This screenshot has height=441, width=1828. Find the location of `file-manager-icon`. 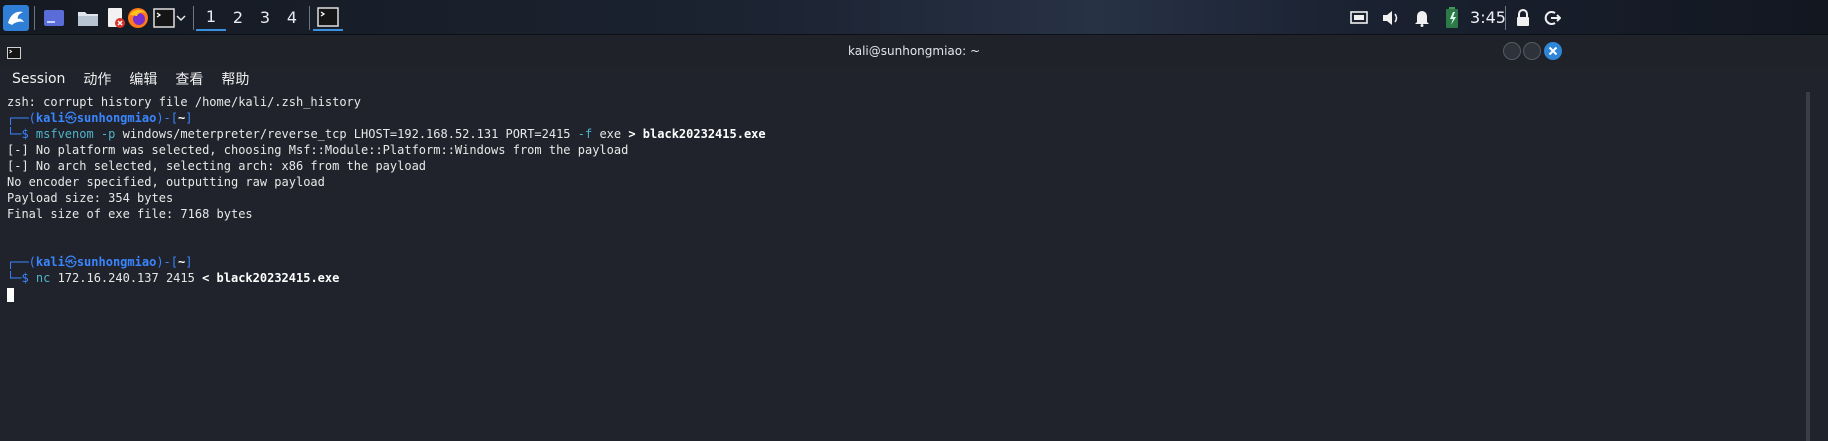

file-manager-icon is located at coordinates (88, 17).